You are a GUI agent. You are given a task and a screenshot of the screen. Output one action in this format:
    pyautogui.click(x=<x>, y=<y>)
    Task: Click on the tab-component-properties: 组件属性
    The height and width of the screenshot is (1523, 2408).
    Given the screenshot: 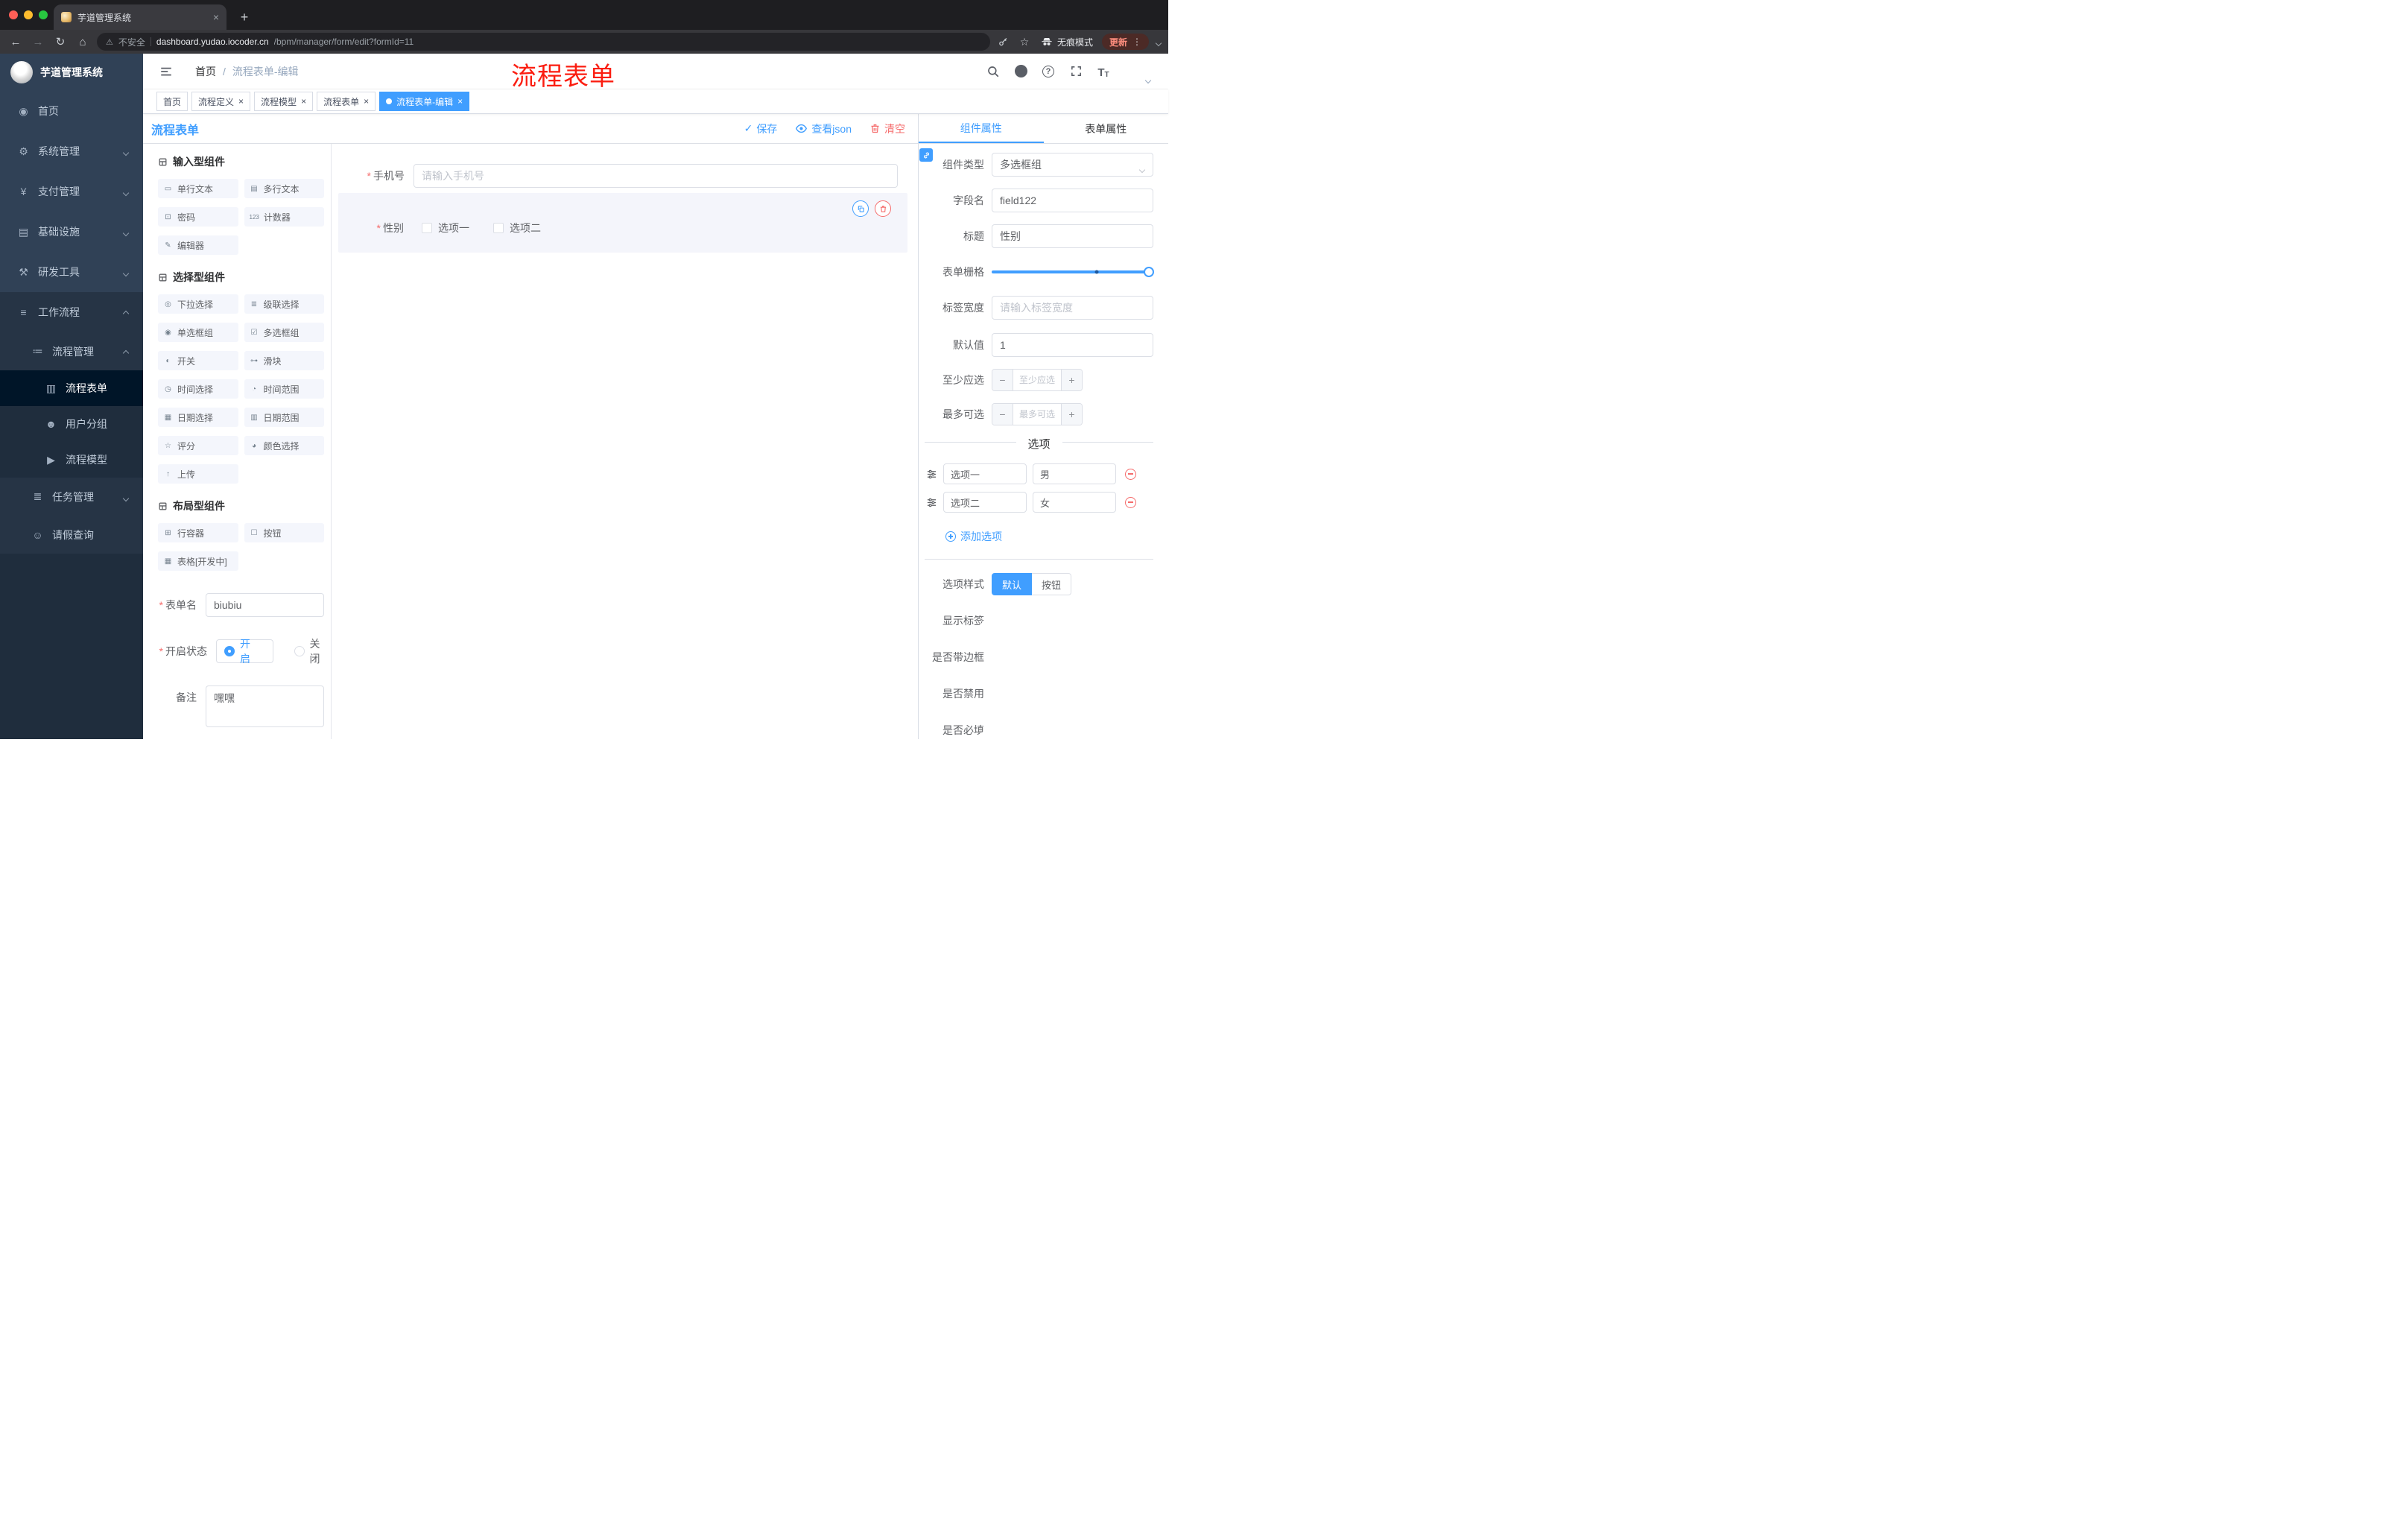 What is the action you would take?
    pyautogui.click(x=981, y=128)
    